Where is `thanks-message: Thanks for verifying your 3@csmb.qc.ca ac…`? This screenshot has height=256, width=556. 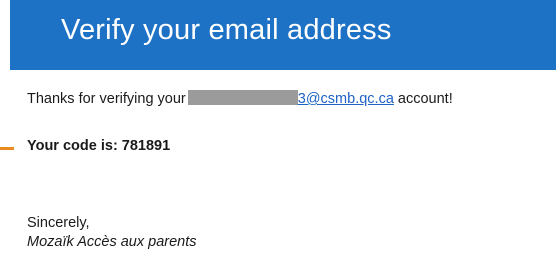 thanks-message: Thanks for verifying your 3@csmb.qc.ca ac… is located at coordinates (240, 98).